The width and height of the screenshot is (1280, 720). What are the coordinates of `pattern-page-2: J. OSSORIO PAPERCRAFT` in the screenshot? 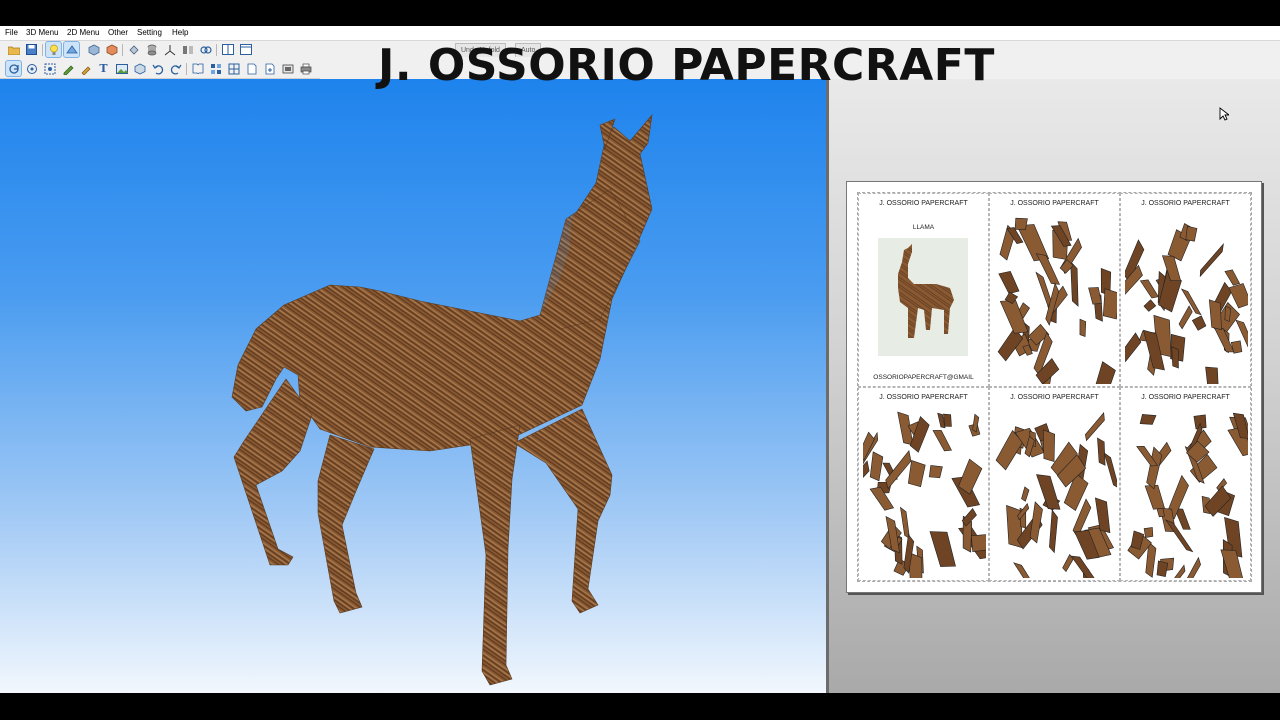 It's located at (1185, 290).